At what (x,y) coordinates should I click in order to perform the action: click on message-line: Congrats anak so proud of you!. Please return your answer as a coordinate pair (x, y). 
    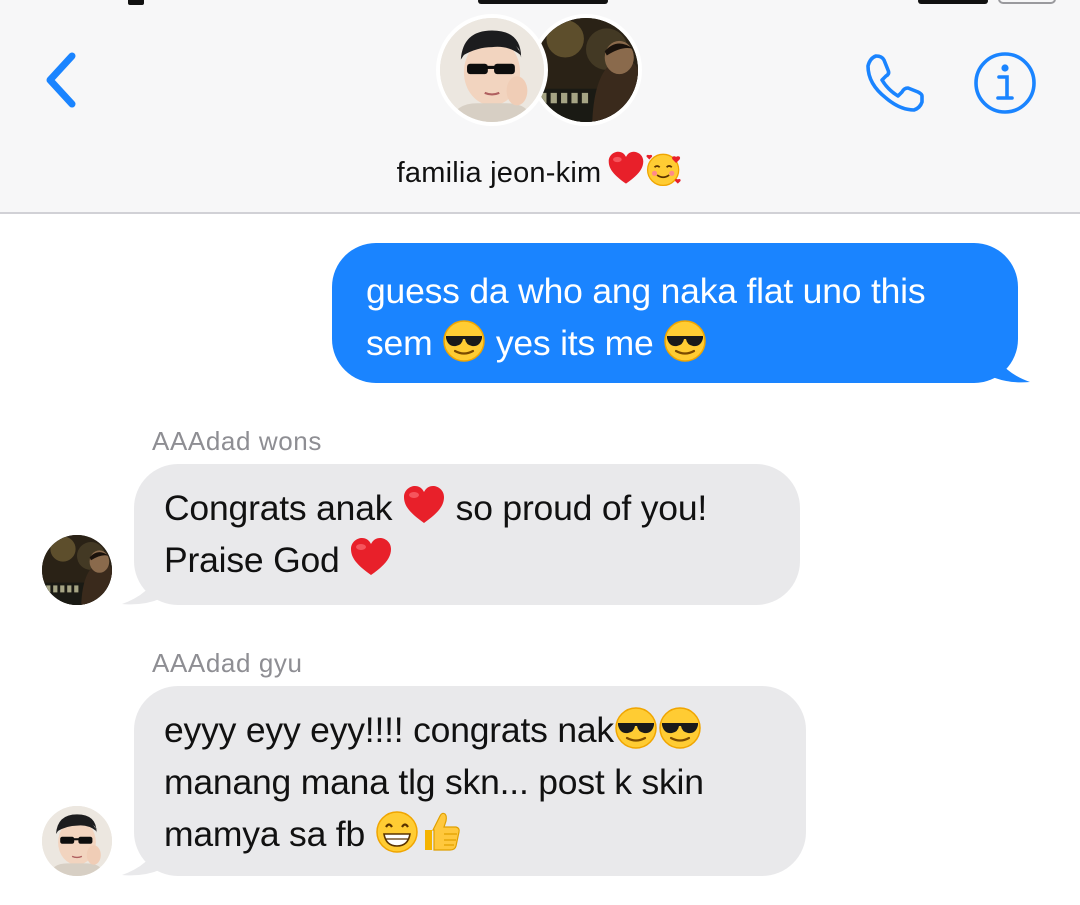
    Looking at the image, I should click on (467, 508).